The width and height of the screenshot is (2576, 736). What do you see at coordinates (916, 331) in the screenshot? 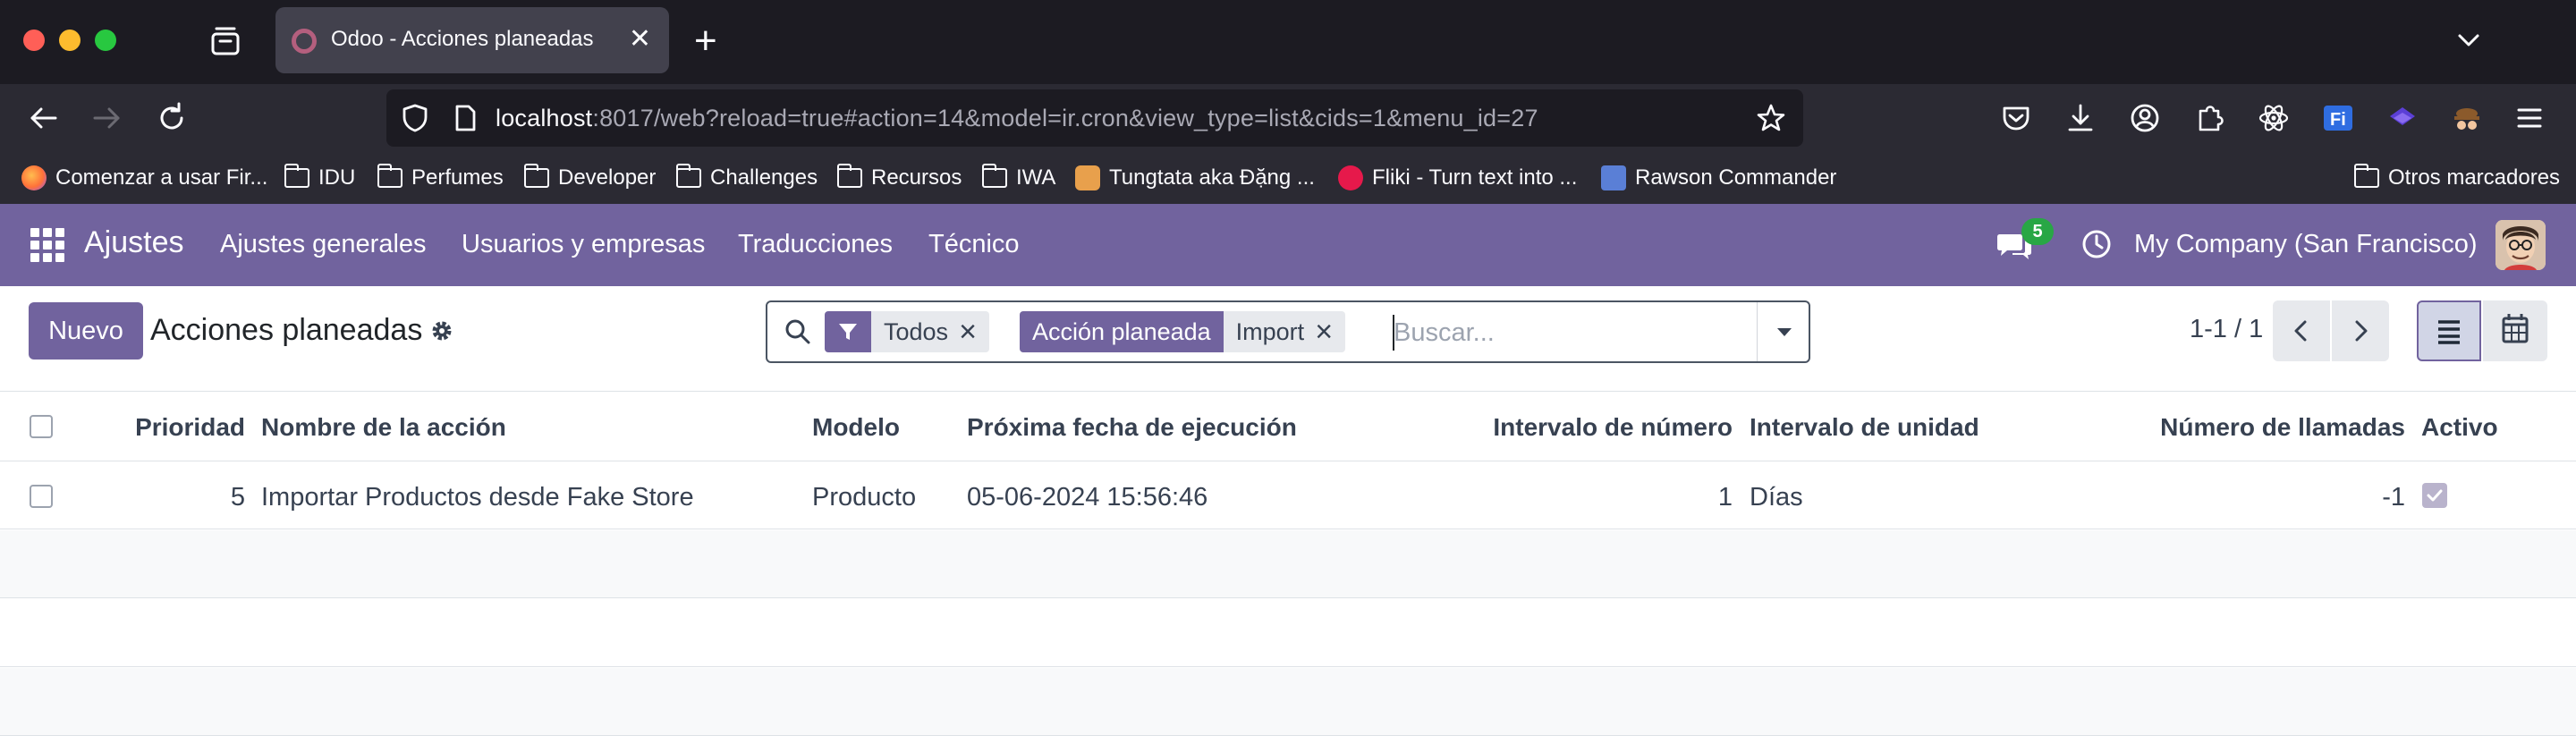
I see `facet-value-text: Todos` at bounding box center [916, 331].